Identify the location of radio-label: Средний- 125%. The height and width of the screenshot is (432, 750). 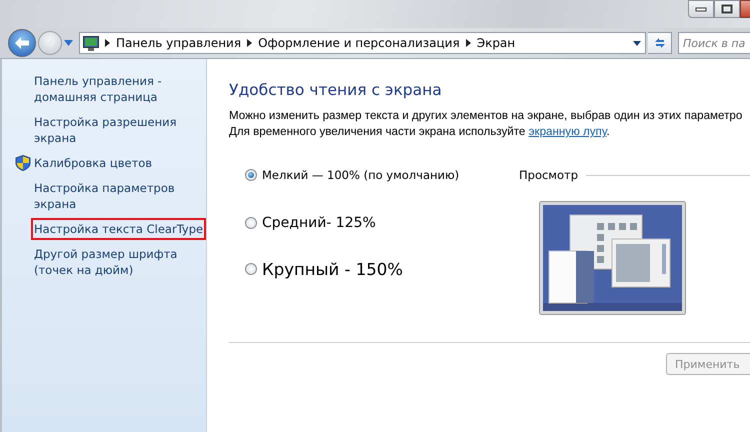
(319, 223).